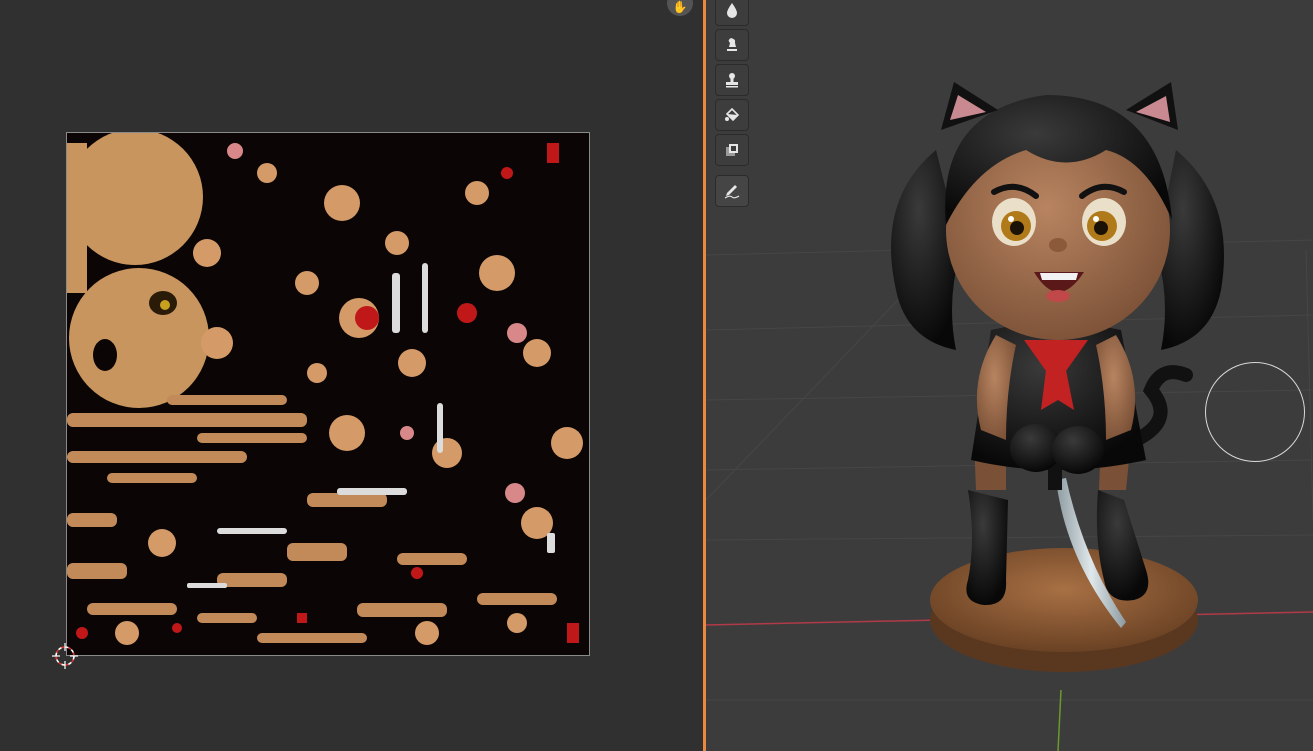  I want to click on tool-shelf, so click(733, 105).